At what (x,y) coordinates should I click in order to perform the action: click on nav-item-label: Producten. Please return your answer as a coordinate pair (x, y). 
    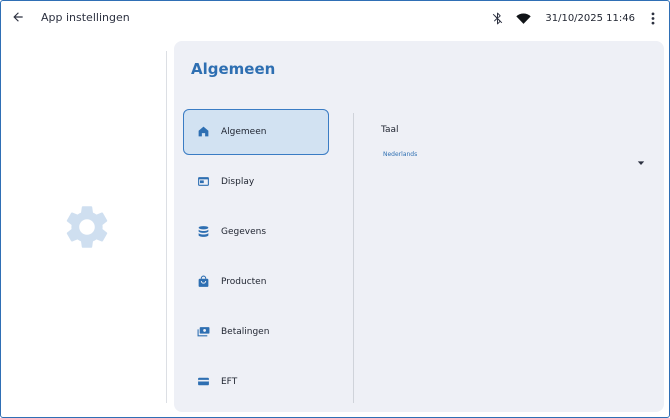
    Looking at the image, I should click on (244, 282).